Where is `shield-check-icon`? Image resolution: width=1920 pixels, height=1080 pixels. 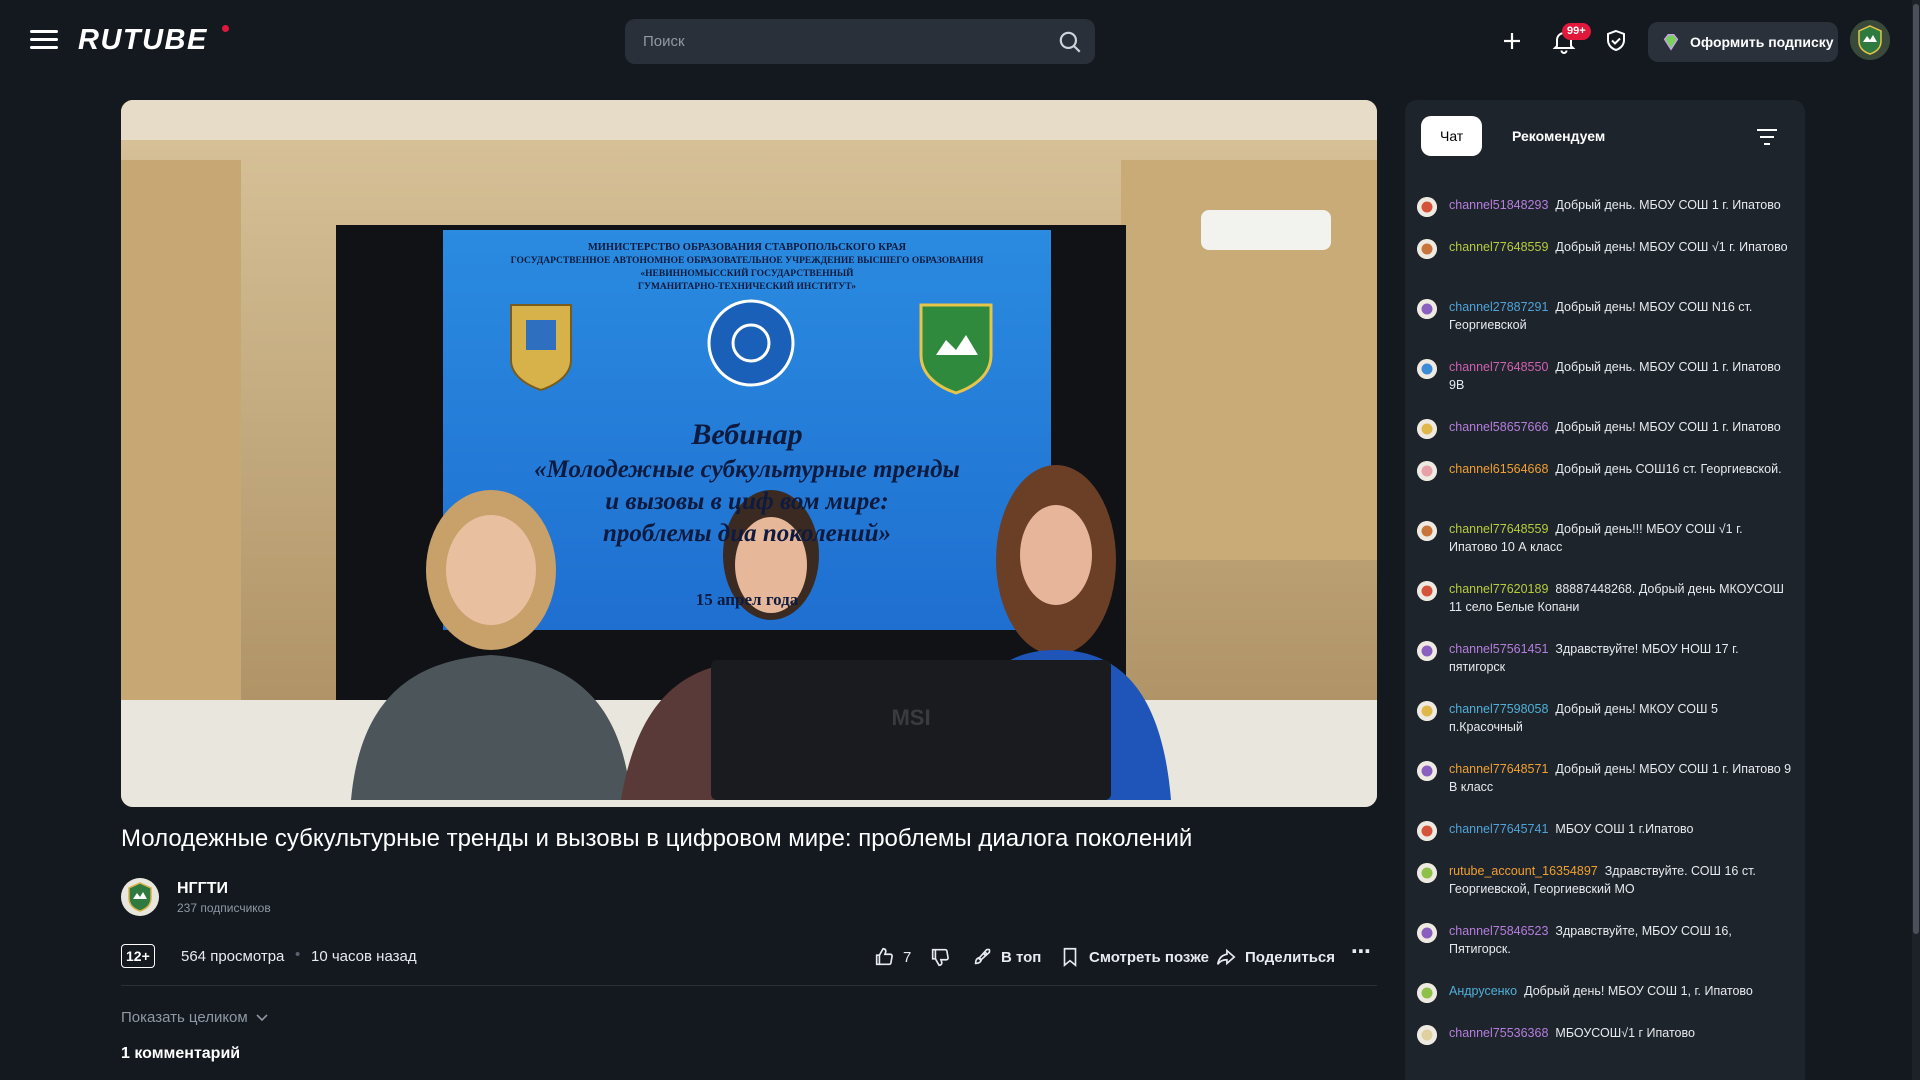 shield-check-icon is located at coordinates (1616, 41).